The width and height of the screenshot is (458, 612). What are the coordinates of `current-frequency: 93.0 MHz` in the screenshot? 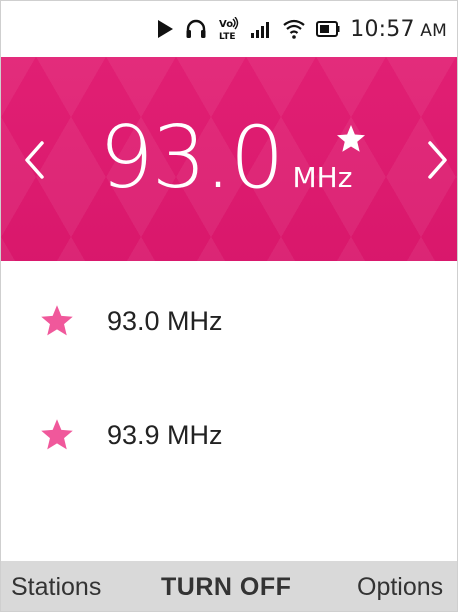 It's located at (225, 170).